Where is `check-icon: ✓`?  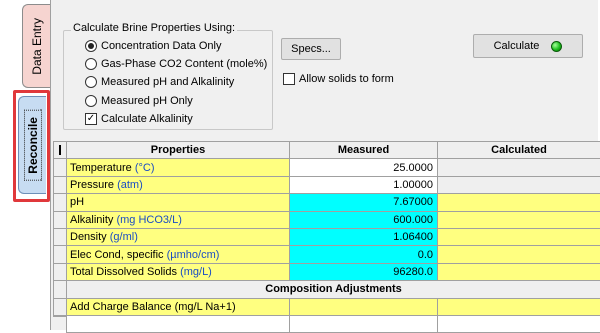 check-icon: ✓ is located at coordinates (91, 119).